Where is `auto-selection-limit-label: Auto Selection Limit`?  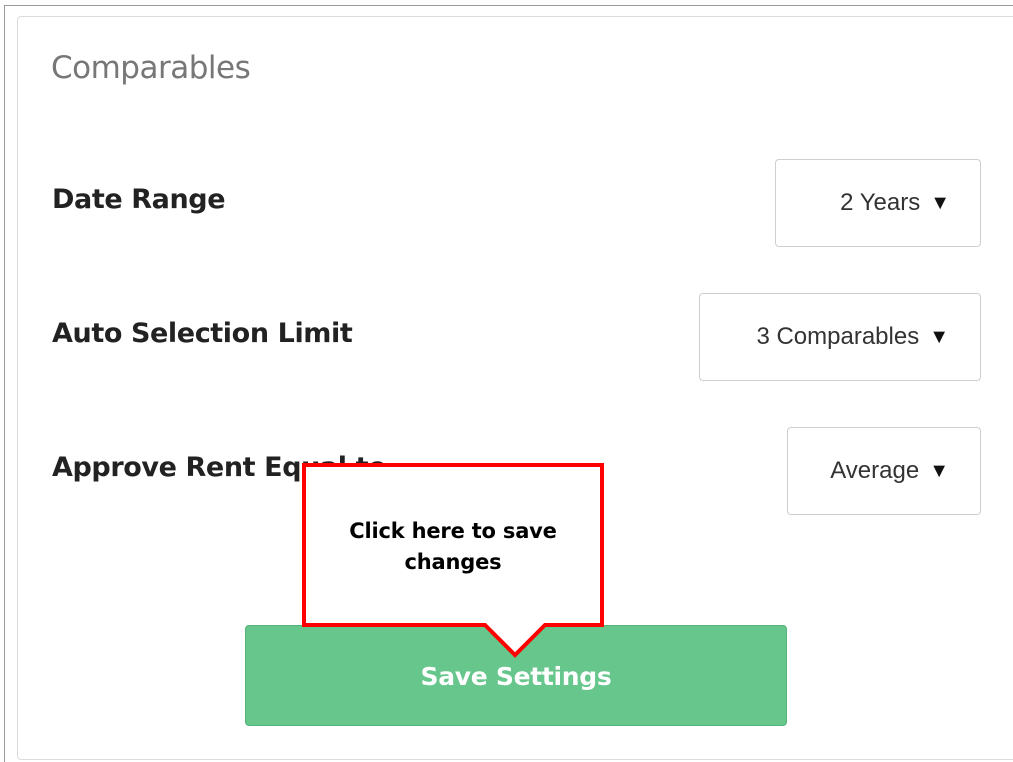
auto-selection-limit-label: Auto Selection Limit is located at coordinates (202, 333).